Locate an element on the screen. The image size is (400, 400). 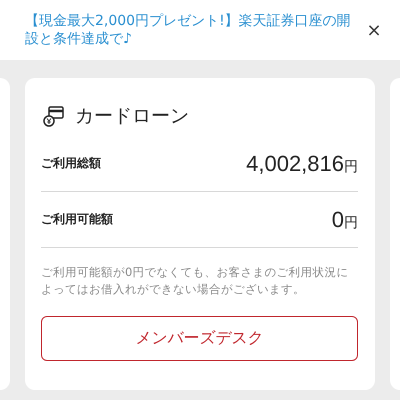
card-yen-icon is located at coordinates (54, 116).